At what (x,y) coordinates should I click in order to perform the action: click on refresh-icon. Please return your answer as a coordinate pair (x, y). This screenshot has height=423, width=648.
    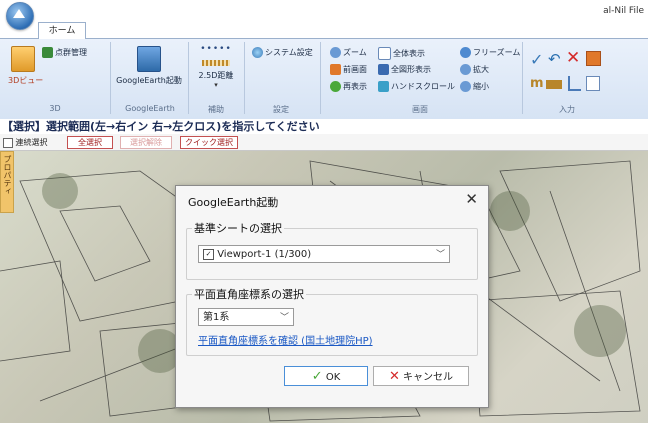
    Looking at the image, I should click on (335, 86).